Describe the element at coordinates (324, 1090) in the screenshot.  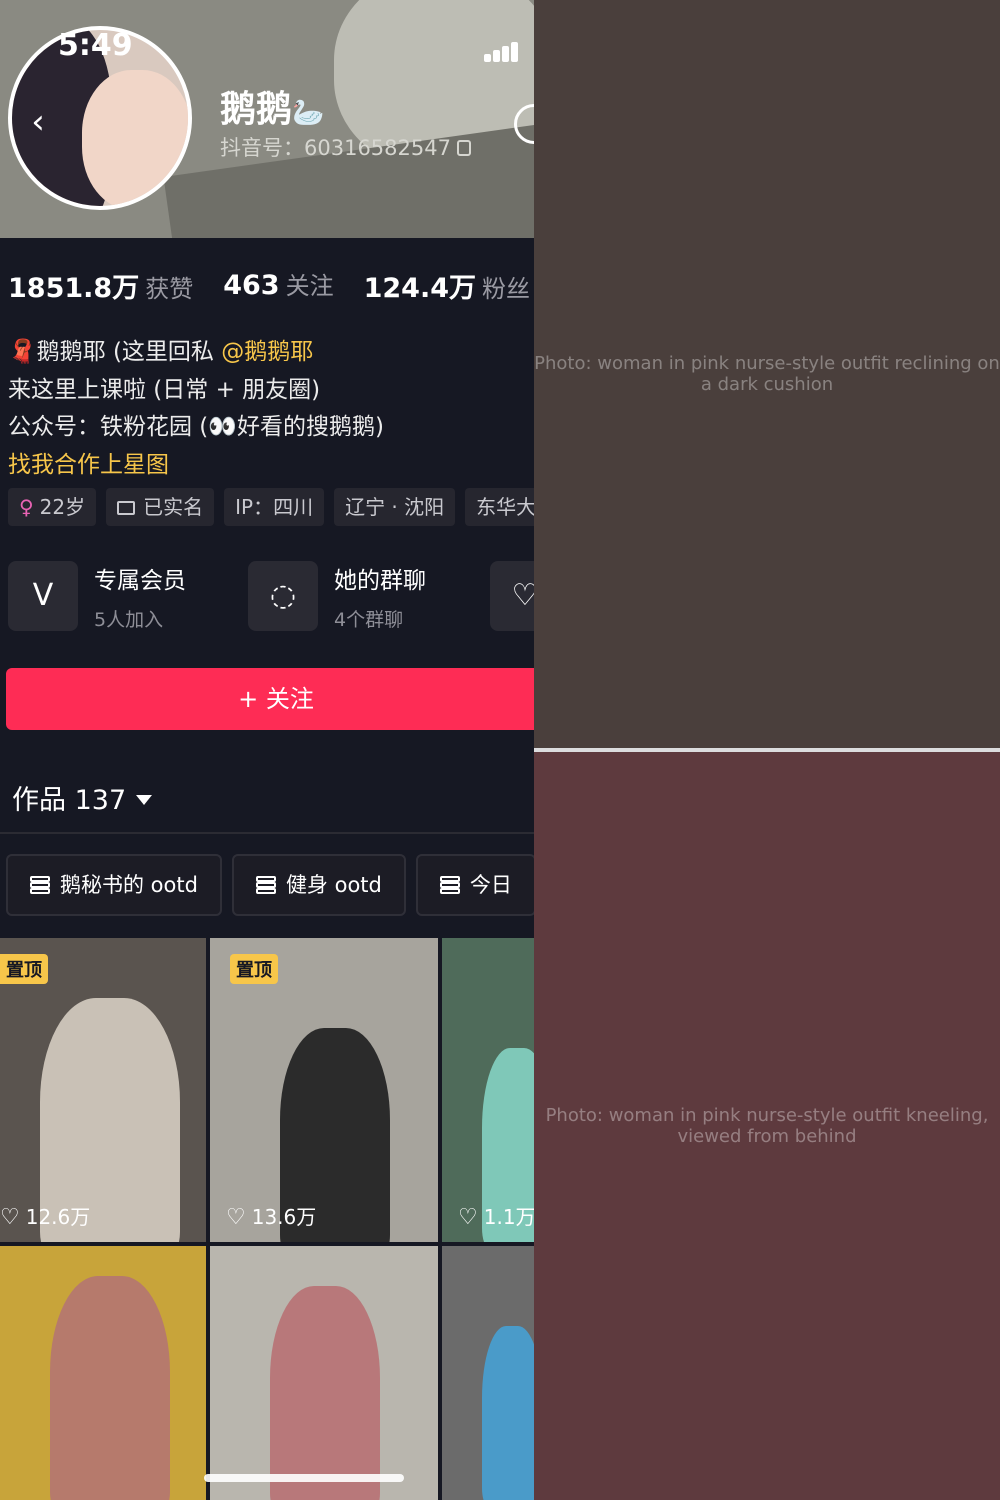
I see `video-thumbnail: 置顶 ♡ 13.6万` at that location.